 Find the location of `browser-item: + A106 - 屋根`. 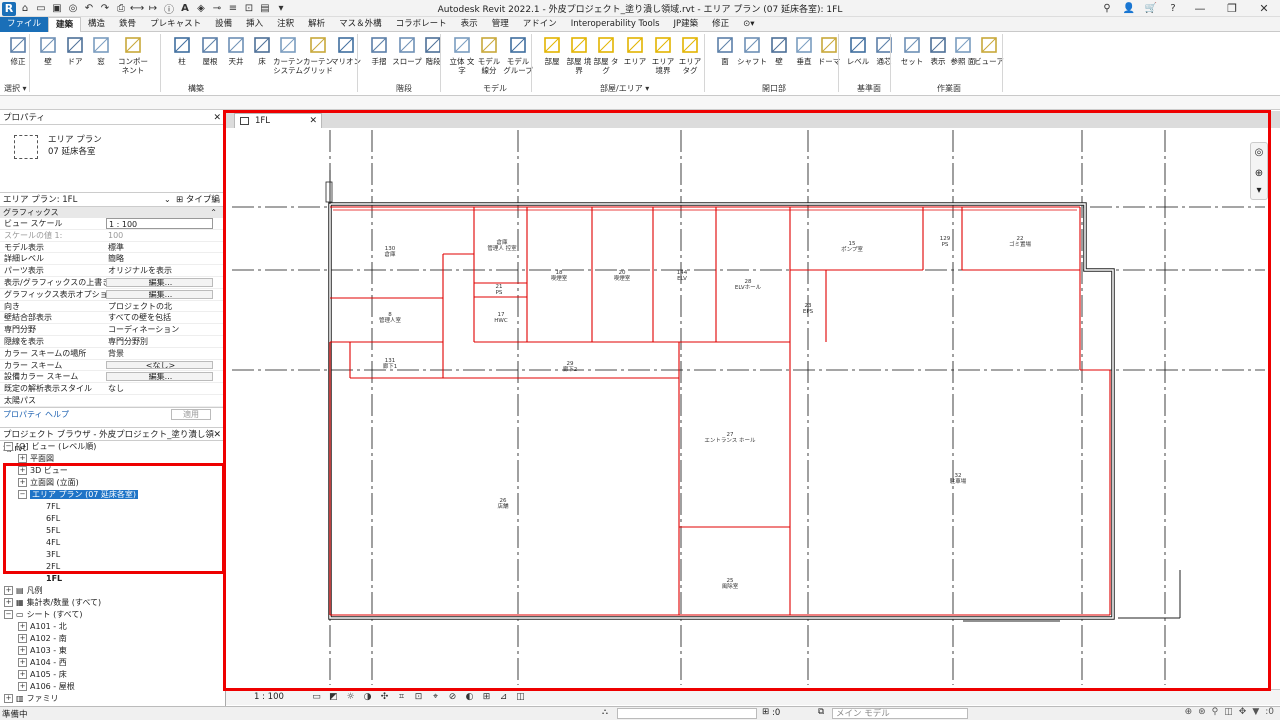

browser-item: + A106 - 屋根 is located at coordinates (112, 687).